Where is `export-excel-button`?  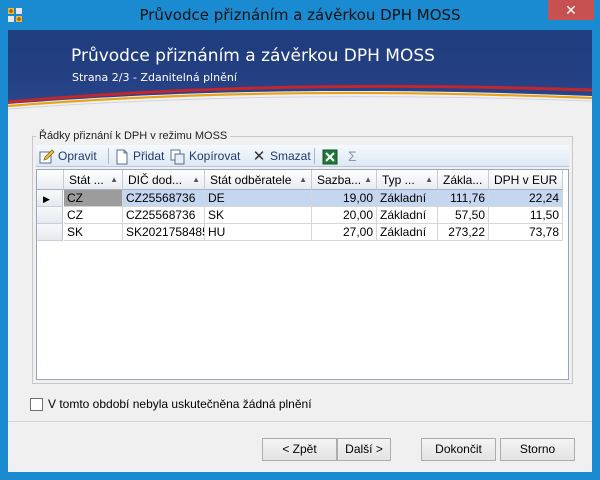 export-excel-button is located at coordinates (331, 156).